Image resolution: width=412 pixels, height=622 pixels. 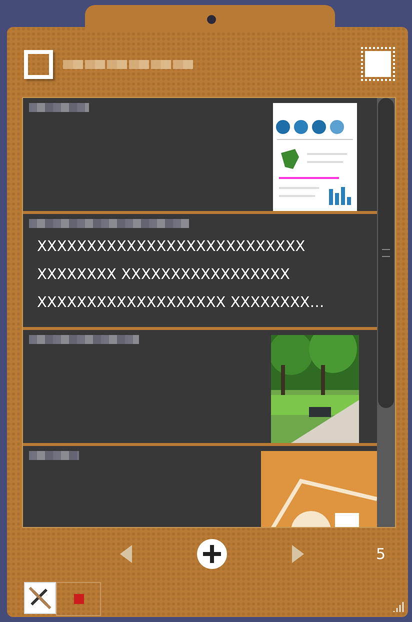 What do you see at coordinates (398, 607) in the screenshot?
I see `resize-grip-icon` at bounding box center [398, 607].